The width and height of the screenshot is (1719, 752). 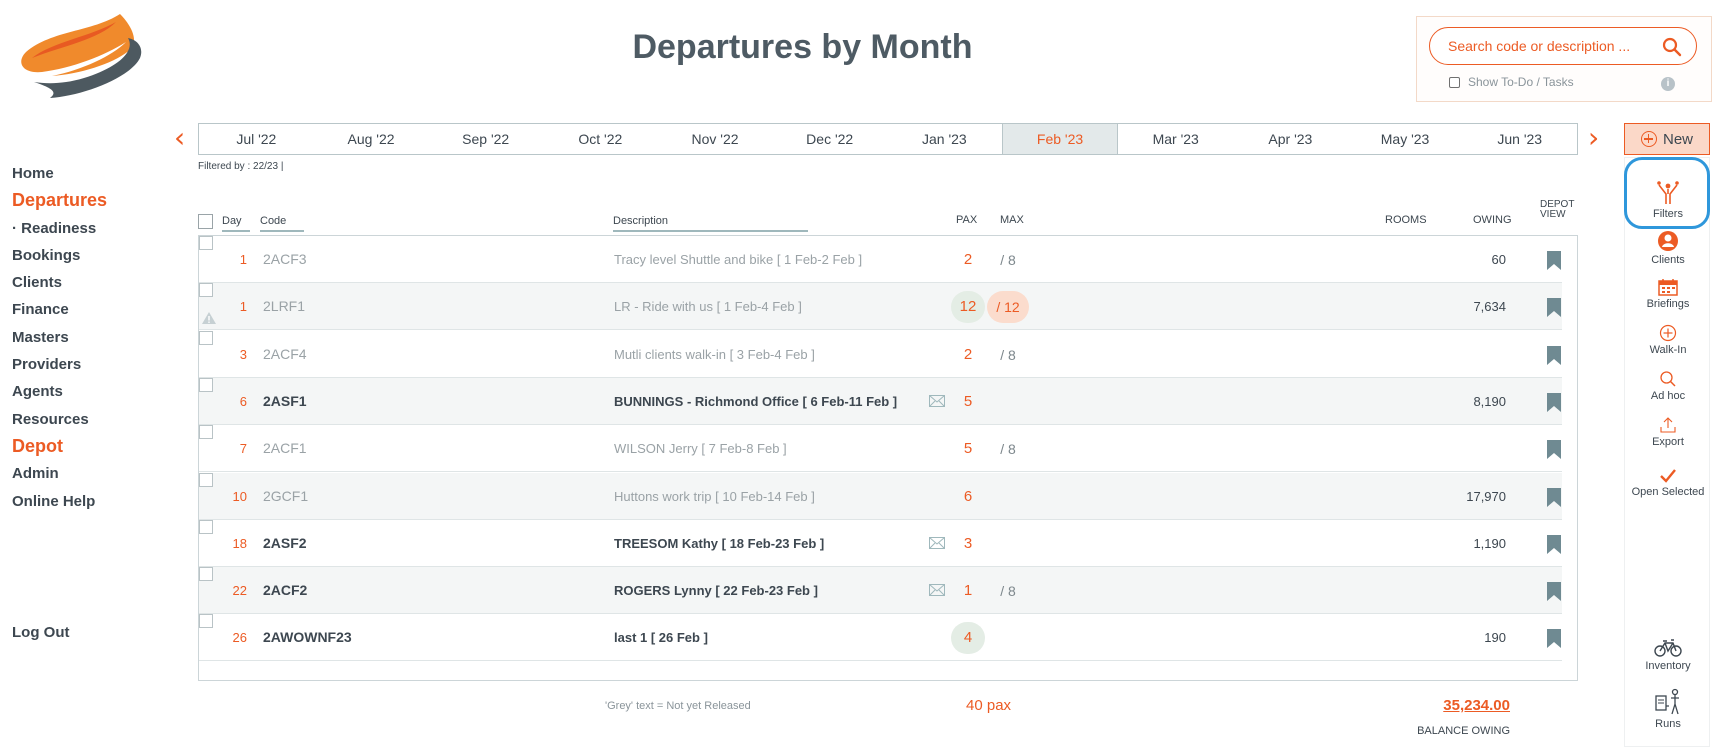 I want to click on row-pax: 2, so click(x=968, y=354).